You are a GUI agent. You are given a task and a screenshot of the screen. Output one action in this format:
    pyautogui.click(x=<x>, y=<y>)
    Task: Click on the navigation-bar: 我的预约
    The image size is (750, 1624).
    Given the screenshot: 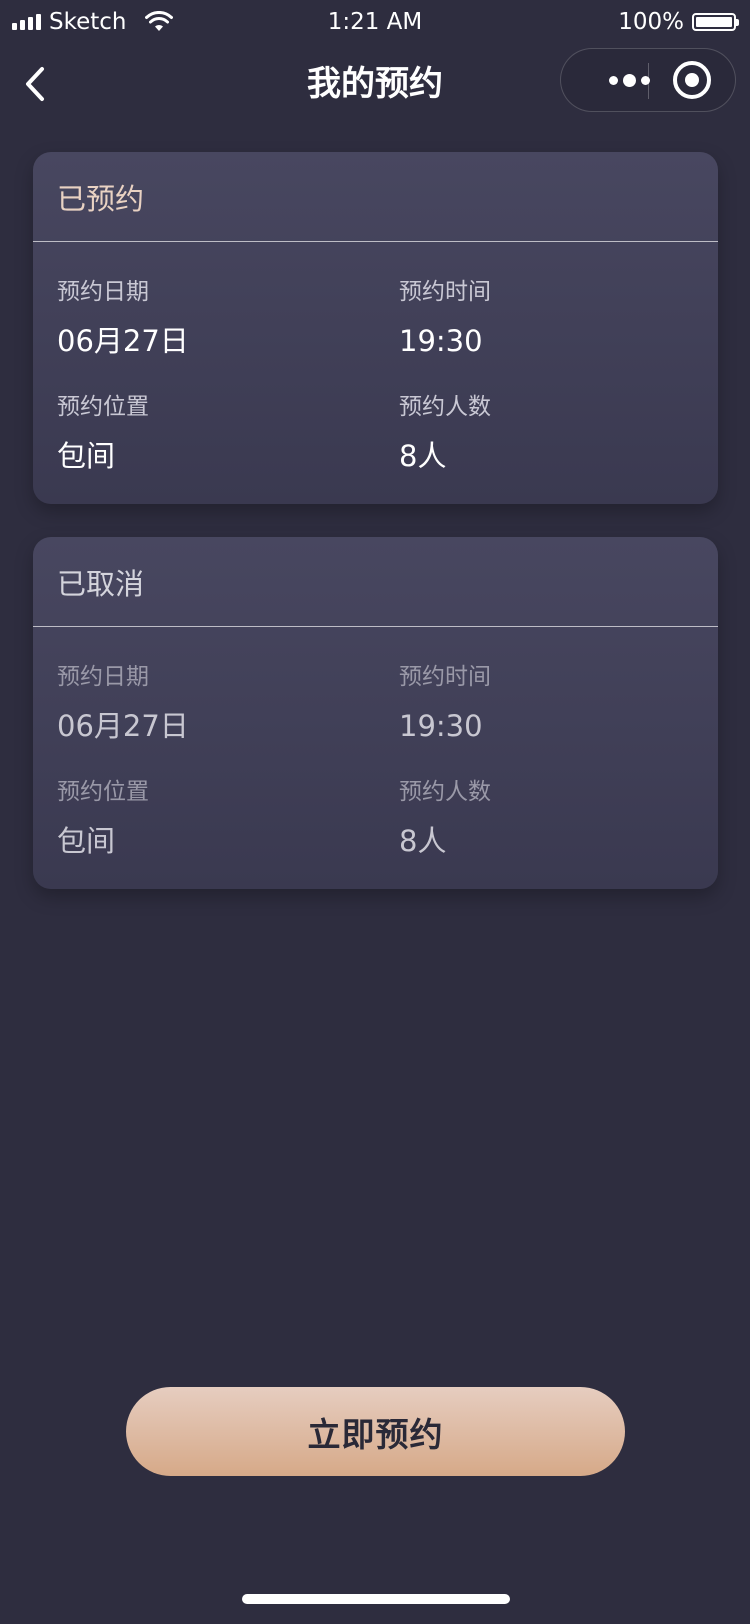 What is the action you would take?
    pyautogui.click(x=375, y=84)
    